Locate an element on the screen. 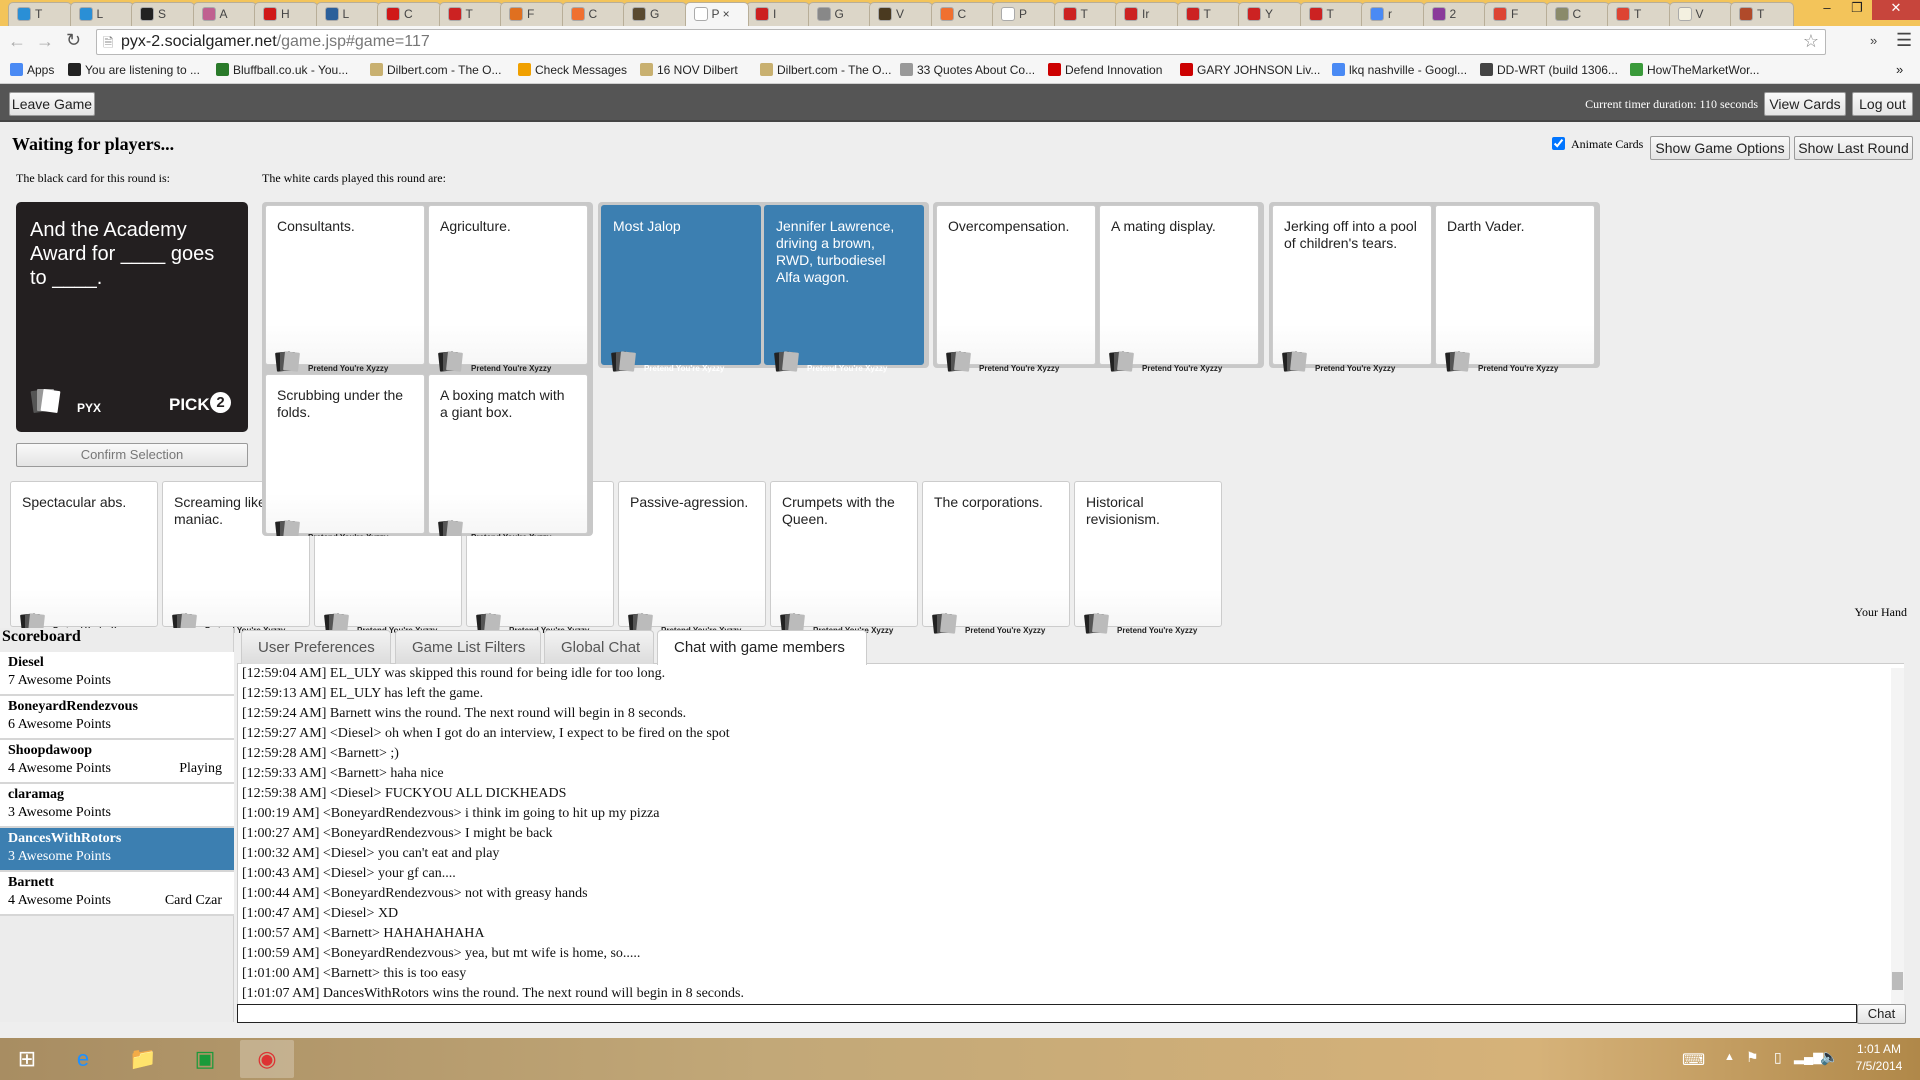 Image resolution: width=1920 pixels, height=1080 pixels. white-card: Overcompensation. Pretend You're Xyzzy is located at coordinates (1016, 289).